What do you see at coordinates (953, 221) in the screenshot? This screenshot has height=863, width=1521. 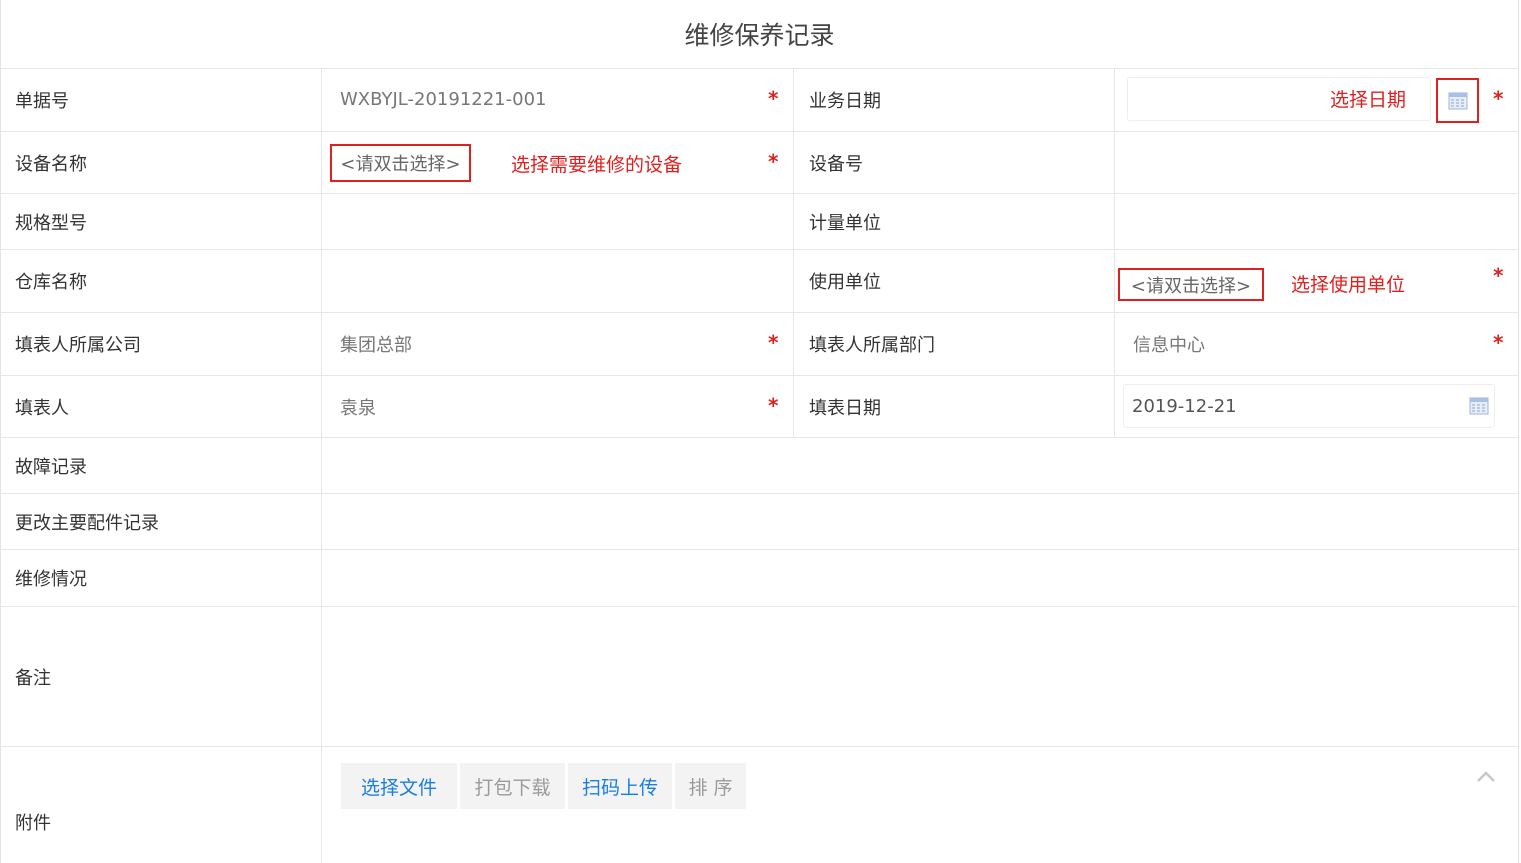 I see `unit-label: 计量单位` at bounding box center [953, 221].